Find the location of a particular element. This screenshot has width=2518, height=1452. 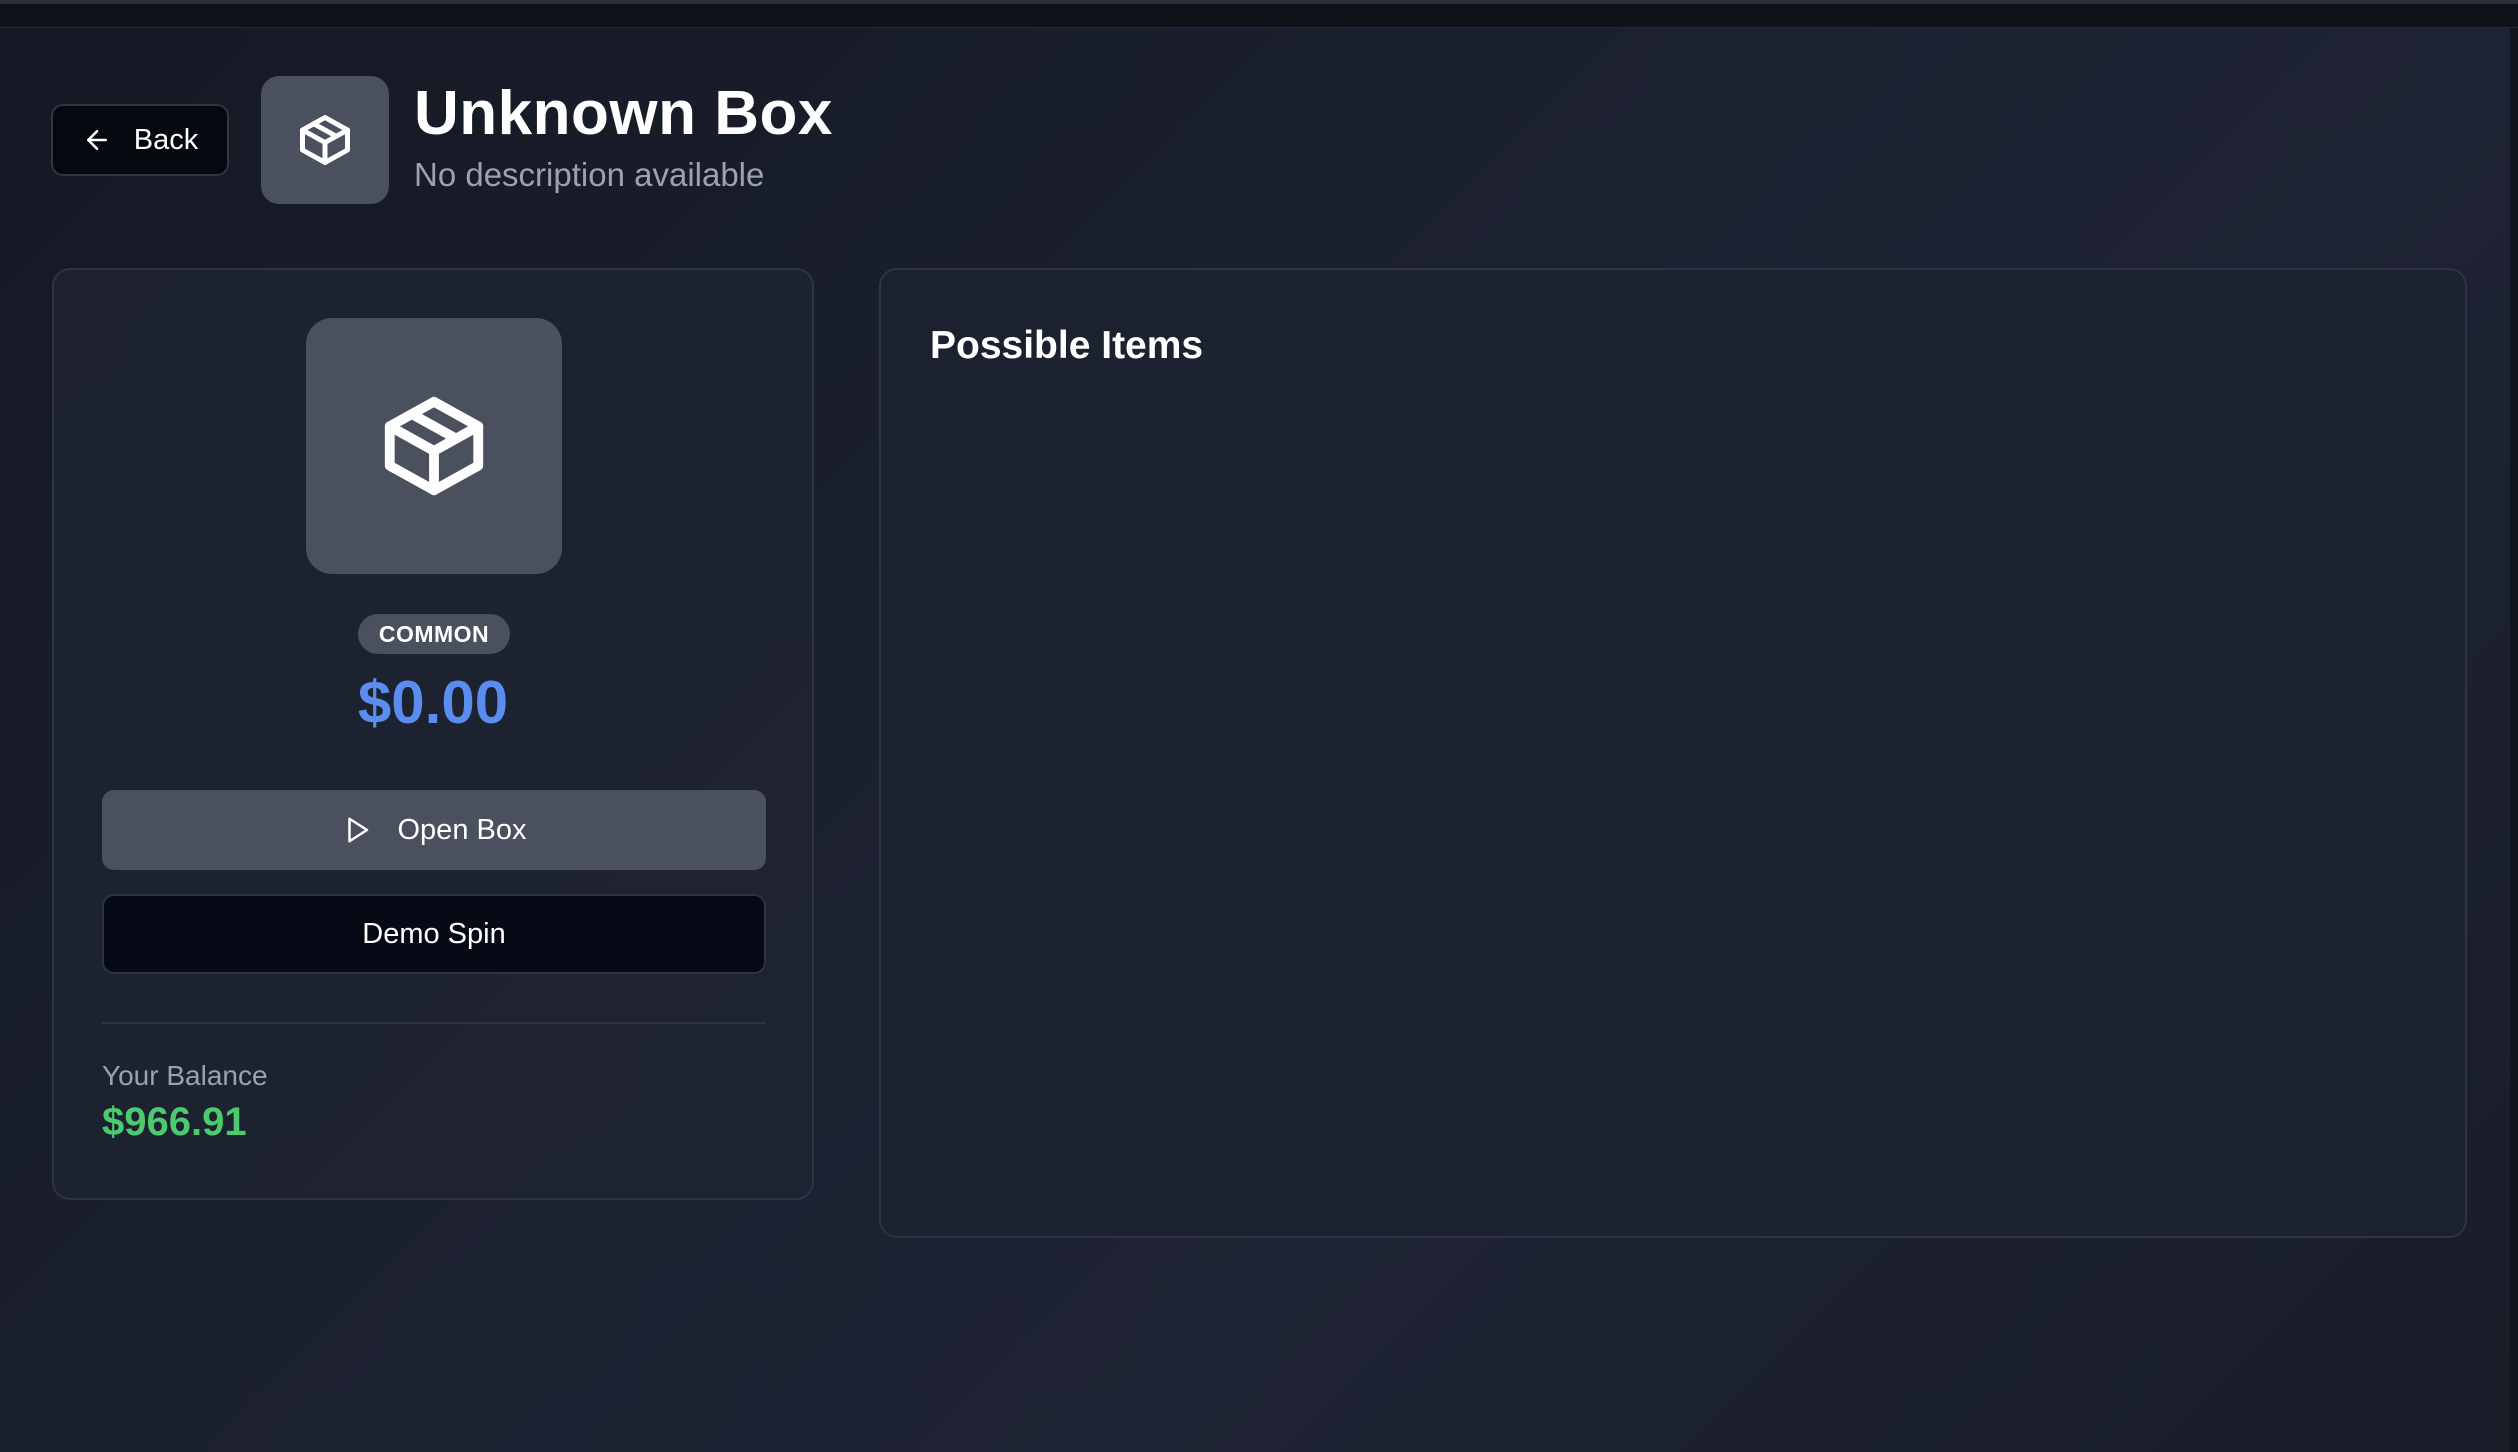

window-top-bar is located at coordinates (1259, 14).